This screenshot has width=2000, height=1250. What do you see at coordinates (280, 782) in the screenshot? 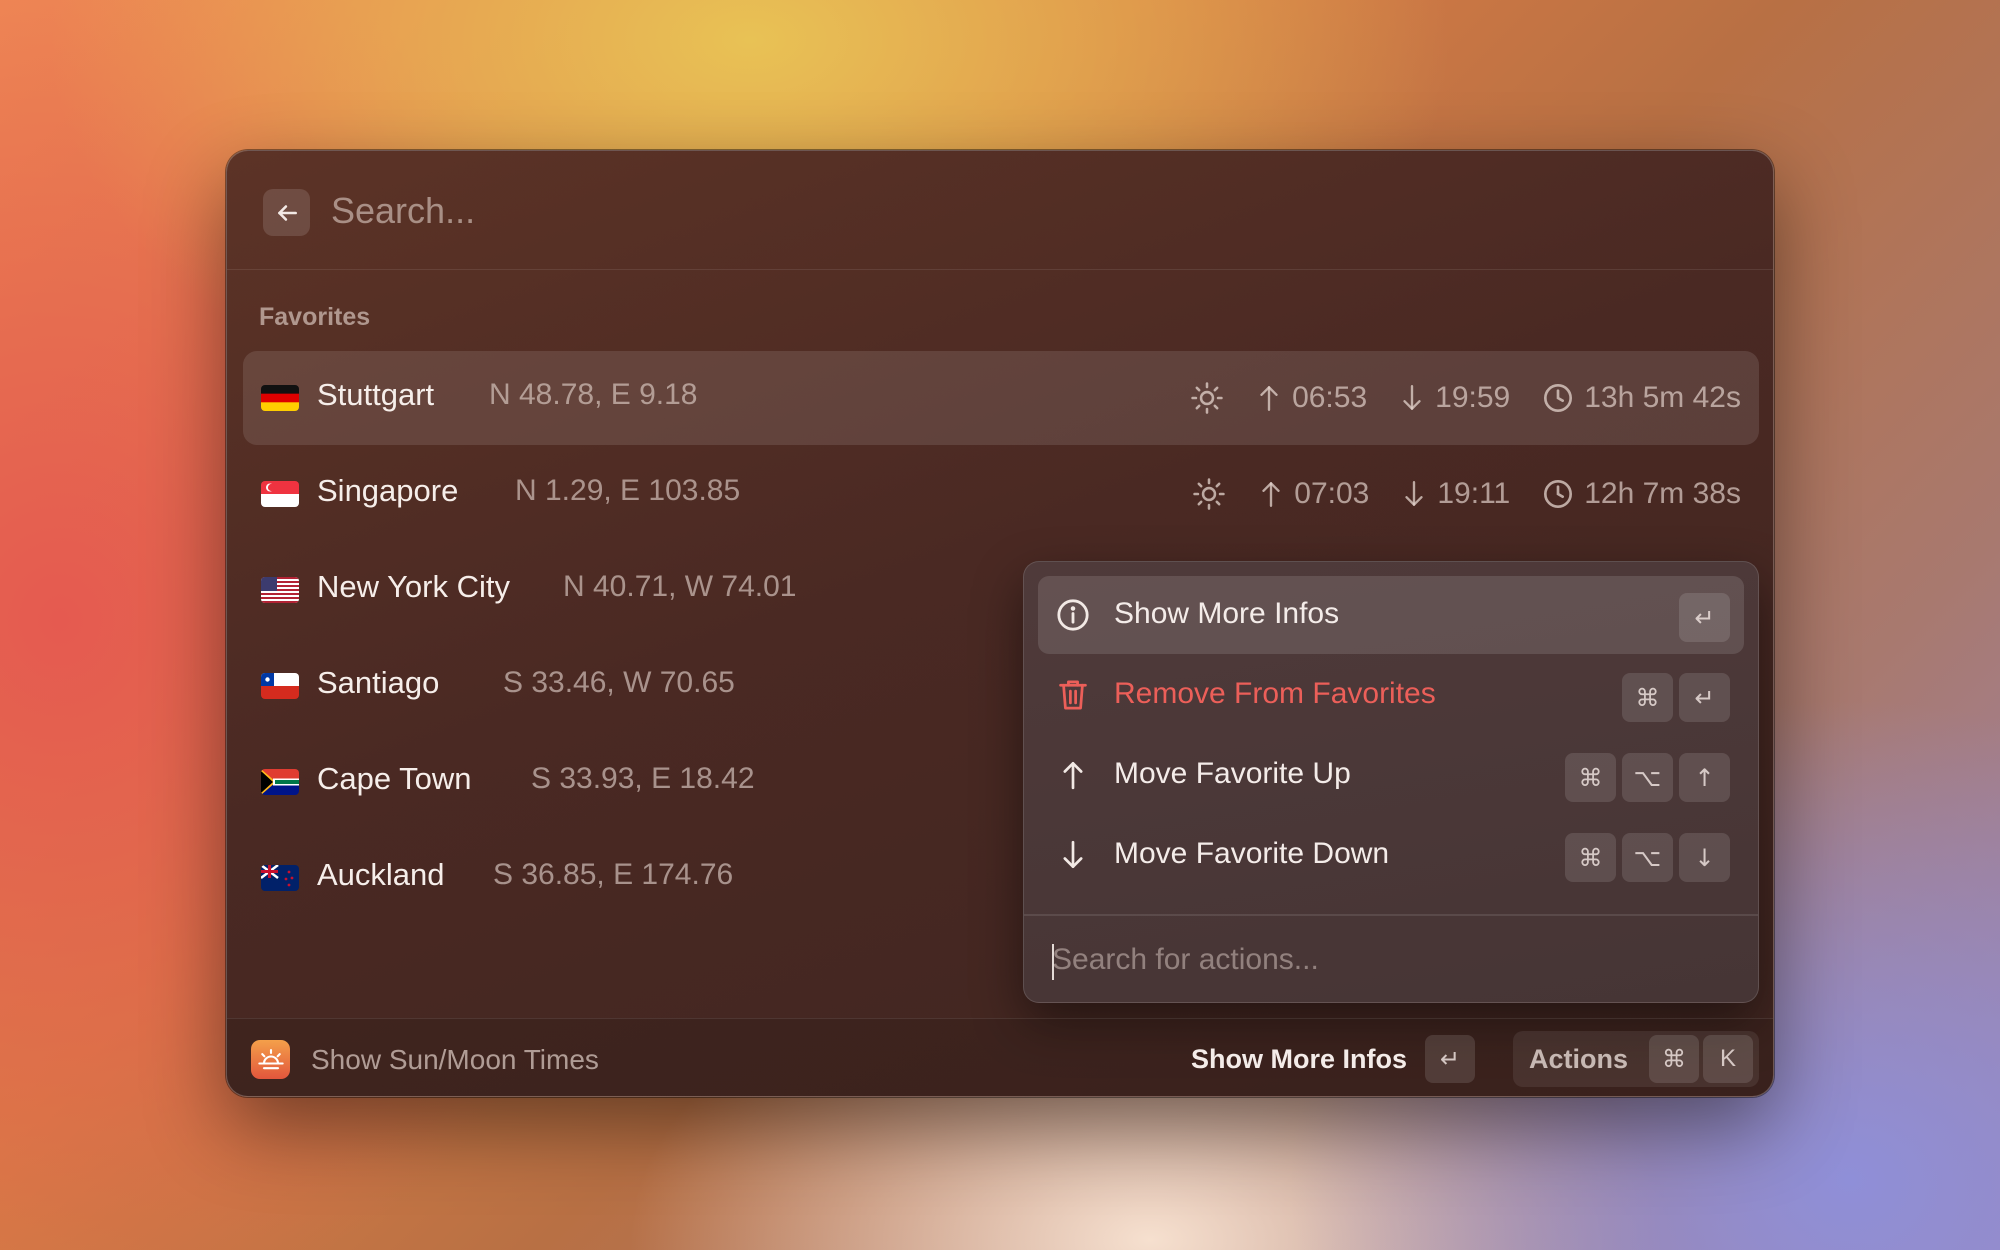
I see `south-africa-flag-icon` at bounding box center [280, 782].